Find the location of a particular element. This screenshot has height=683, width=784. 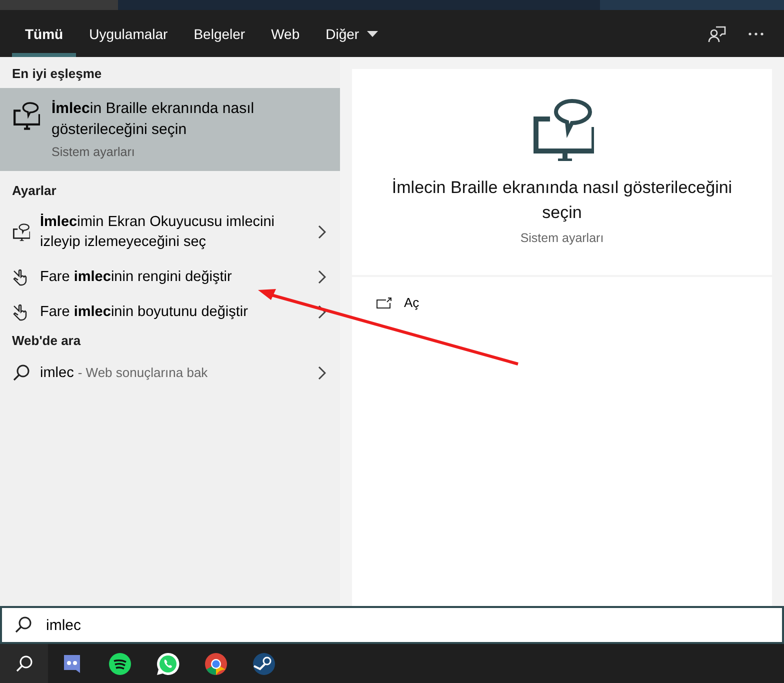

result-item: Fare imlecinin boyutunu değiştir is located at coordinates (170, 311).